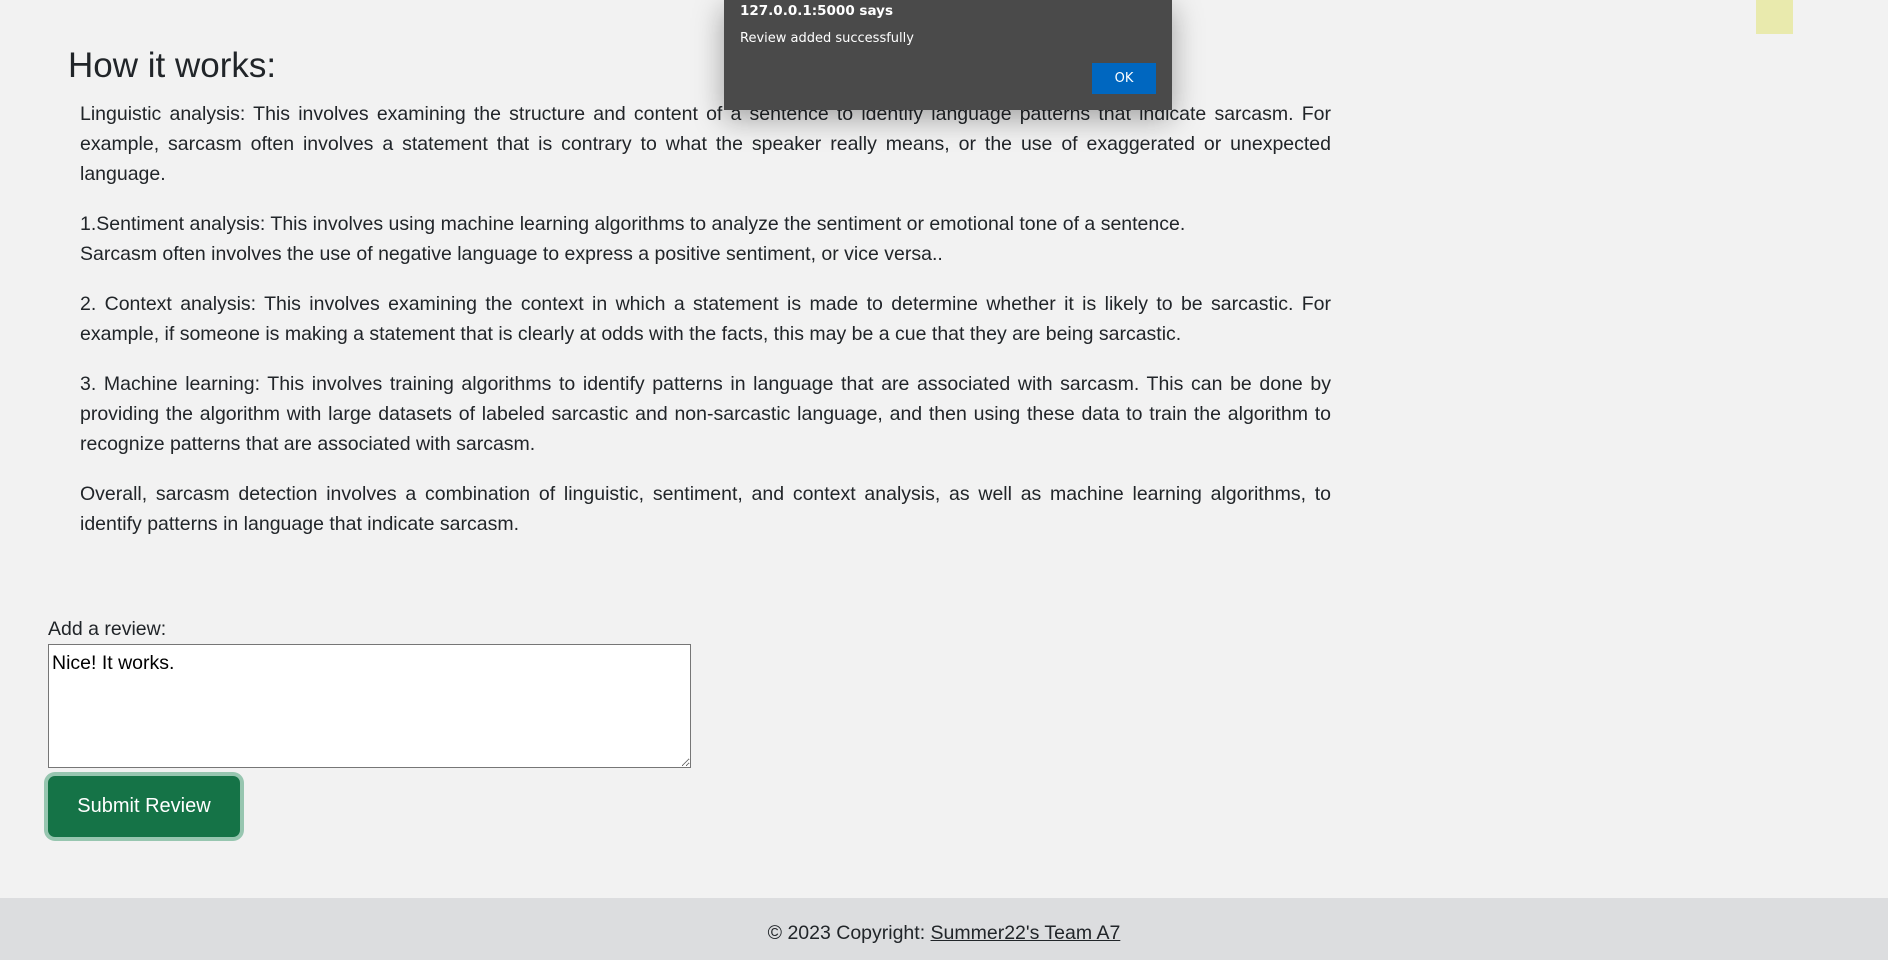  Describe the element at coordinates (1774, 17) in the screenshot. I see `corner-square` at that location.